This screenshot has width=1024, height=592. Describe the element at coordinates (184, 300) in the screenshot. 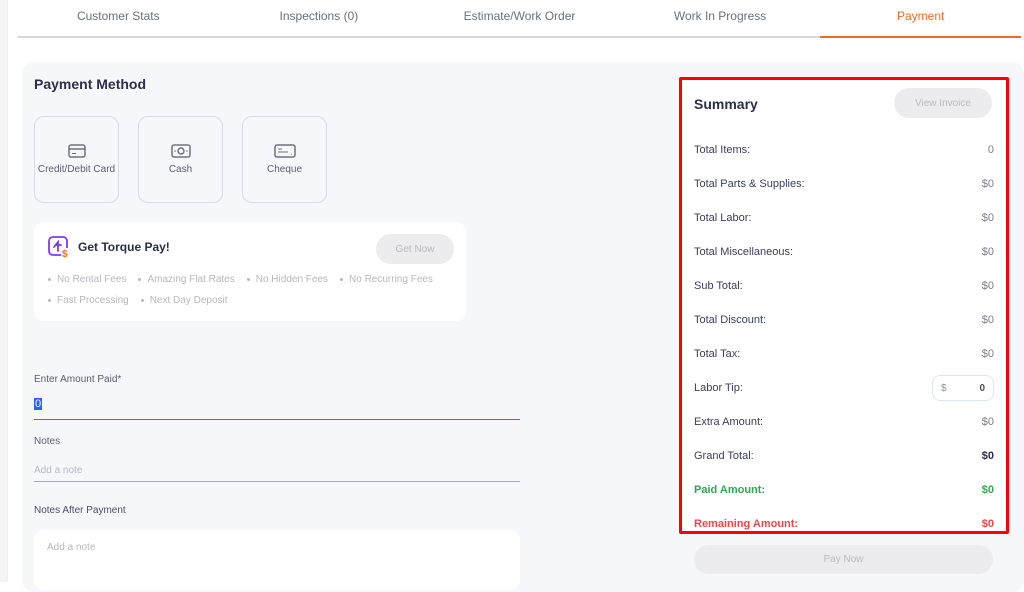

I see `feature-item: Next Day Deposit` at that location.